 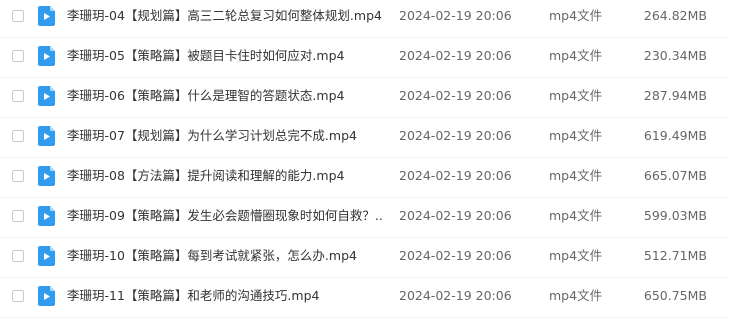 What do you see at coordinates (675, 135) in the screenshot?
I see `file-size: 619.49MB` at bounding box center [675, 135].